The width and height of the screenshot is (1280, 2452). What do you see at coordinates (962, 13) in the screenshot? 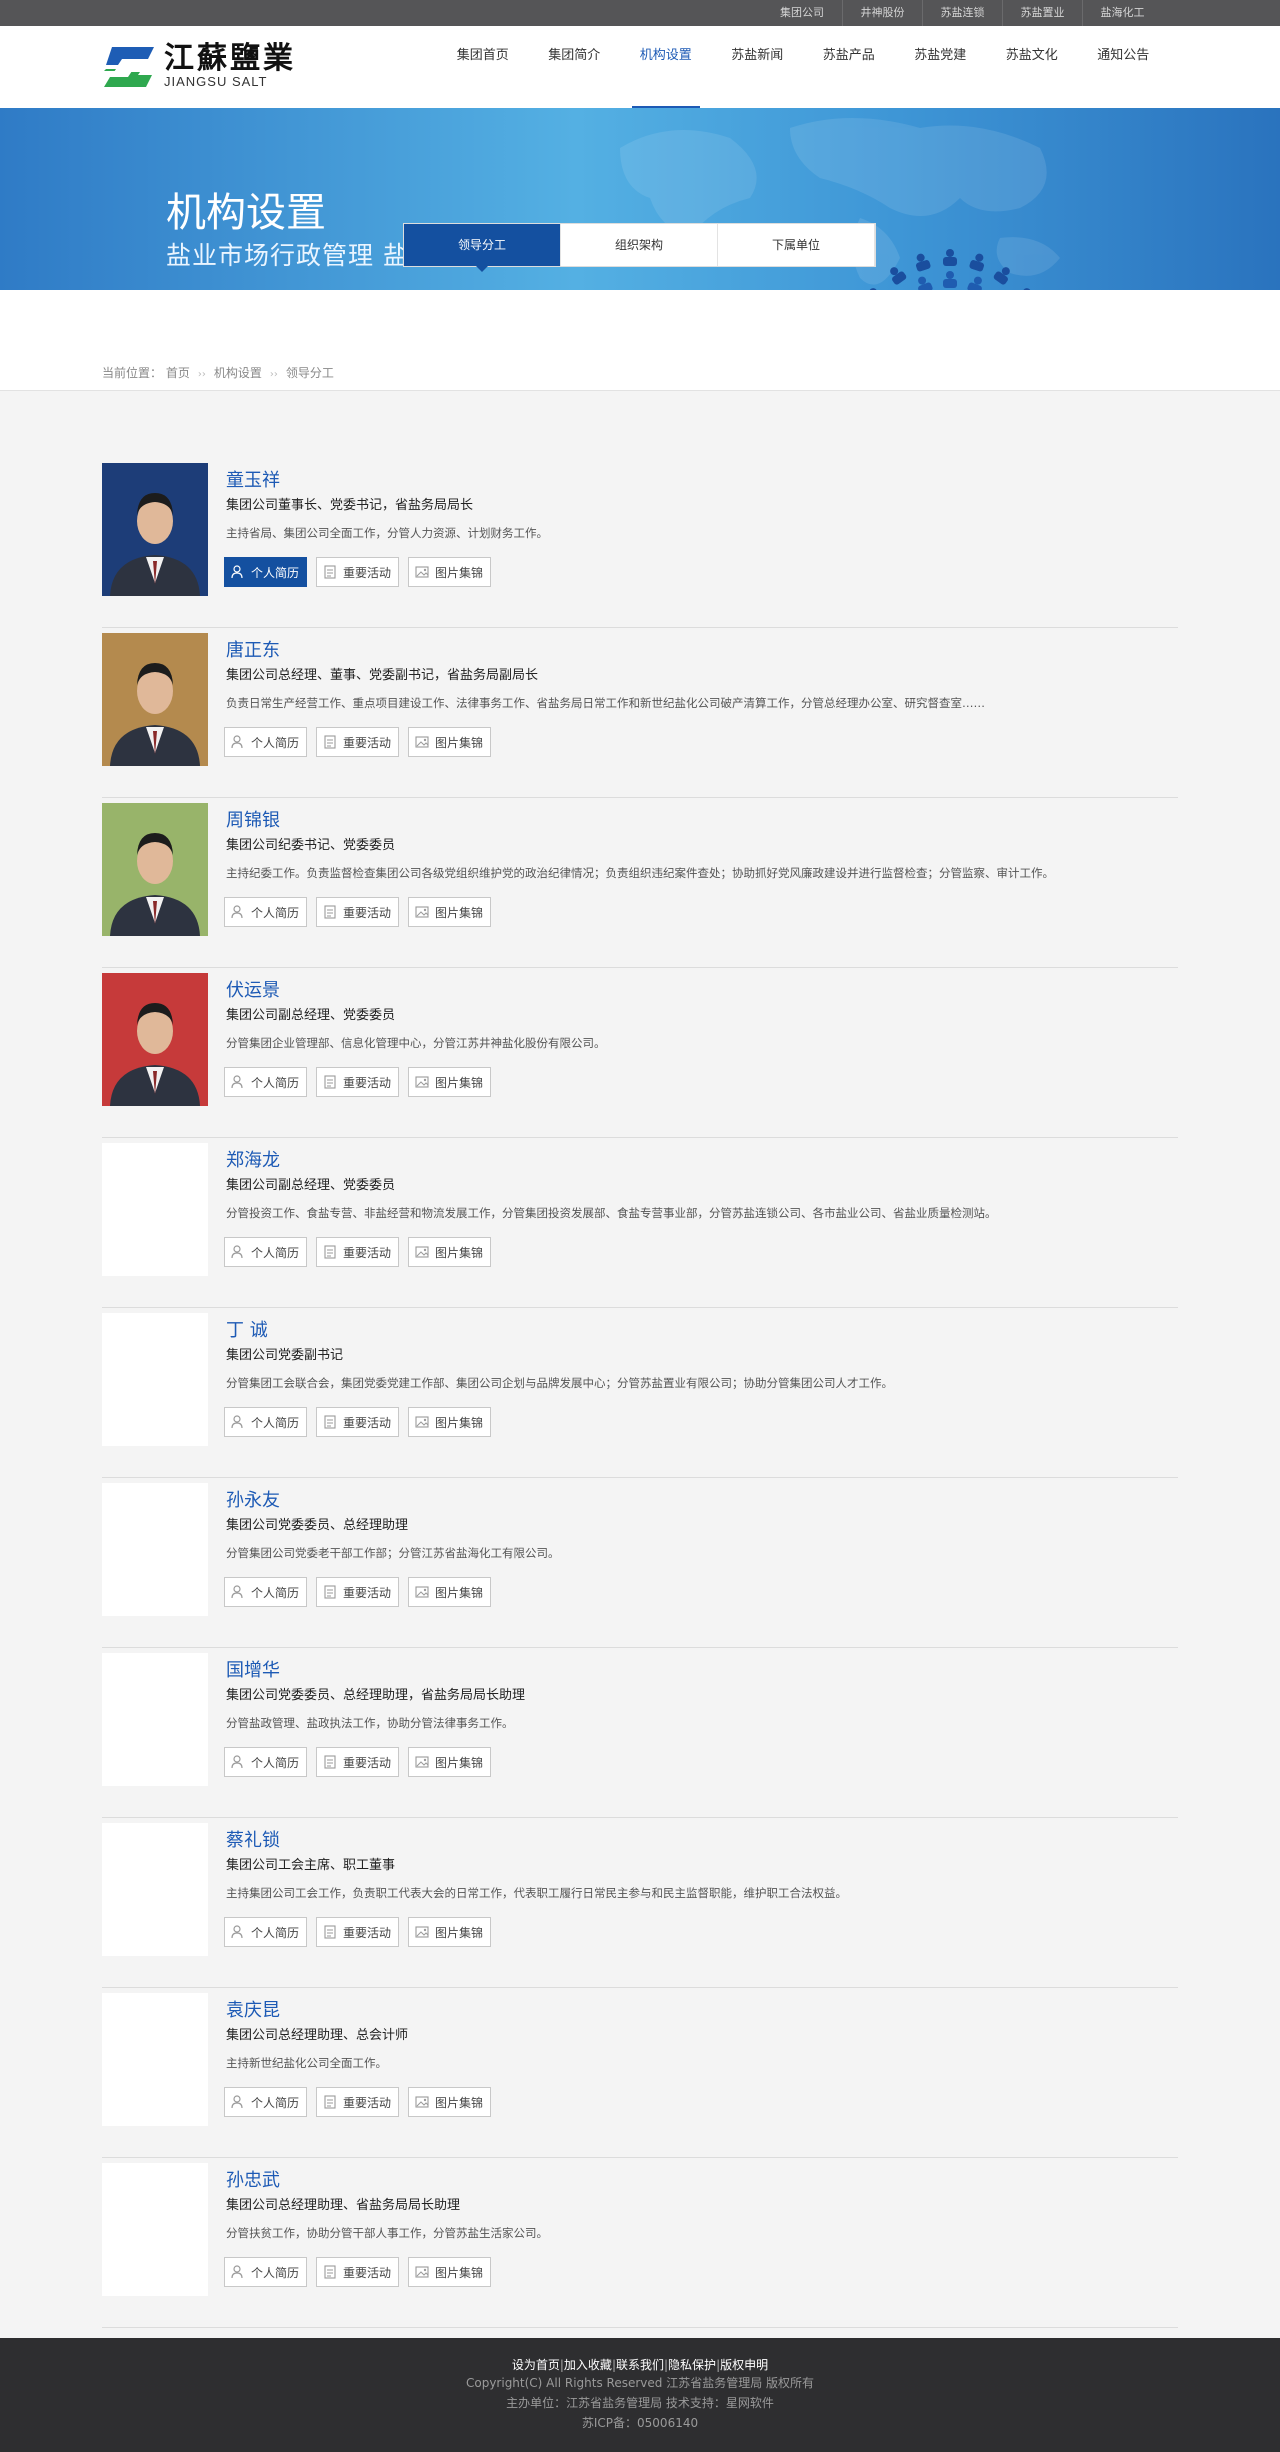
I see `topbar-link: 苏盐连锁` at bounding box center [962, 13].